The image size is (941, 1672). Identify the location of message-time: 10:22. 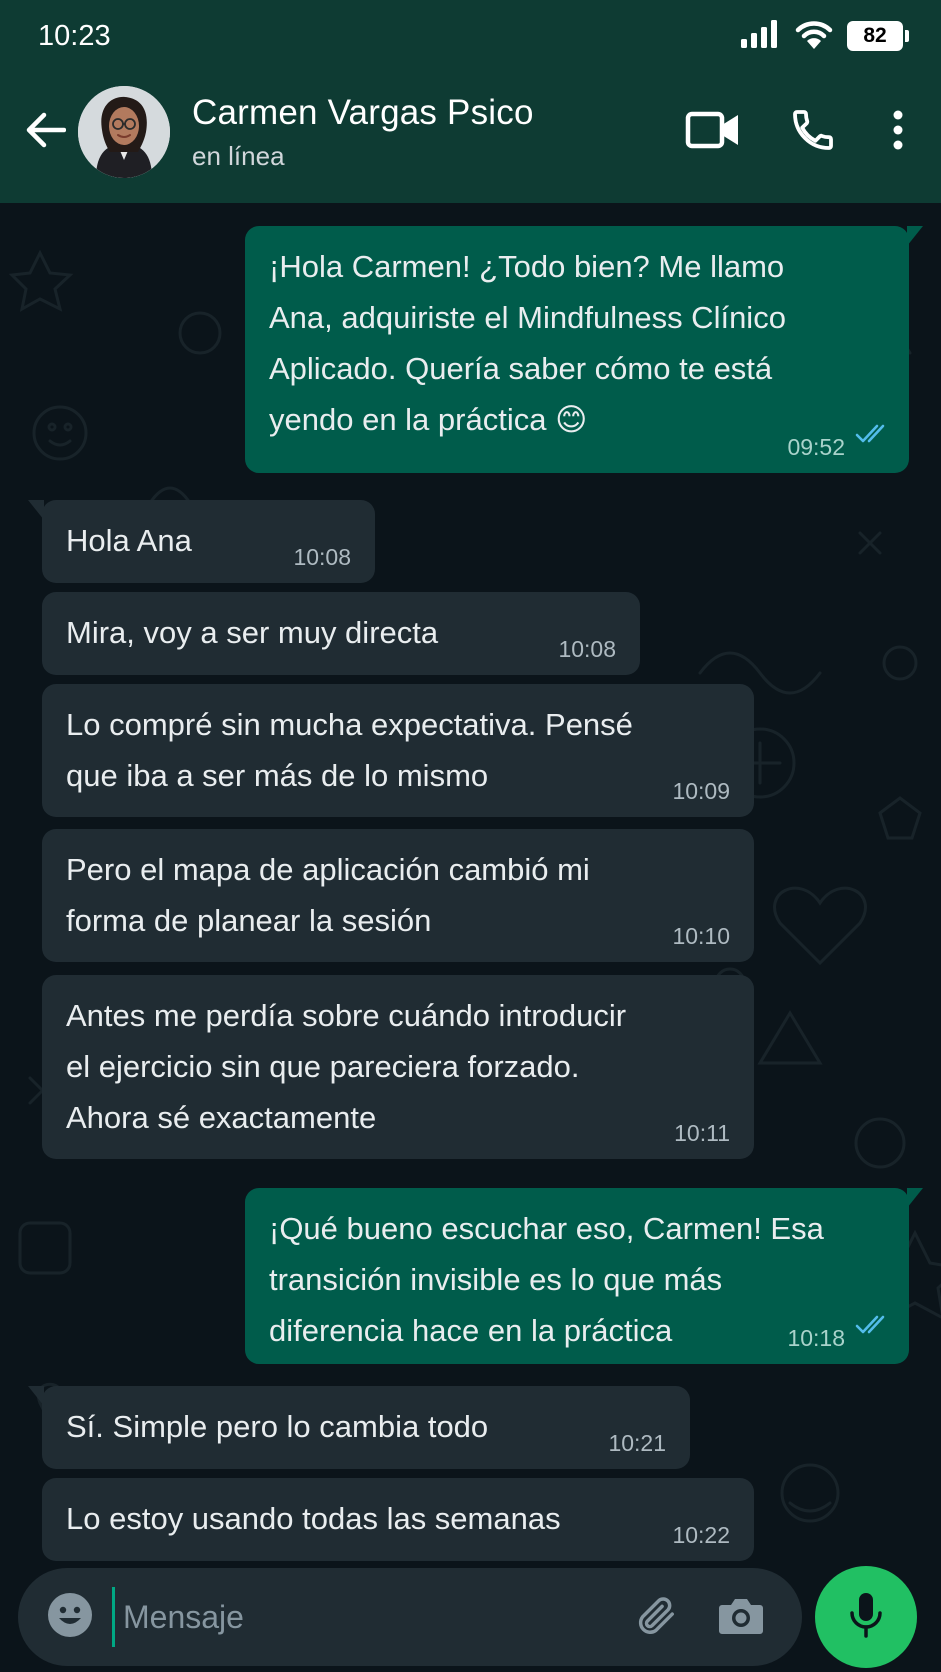
(701, 1535).